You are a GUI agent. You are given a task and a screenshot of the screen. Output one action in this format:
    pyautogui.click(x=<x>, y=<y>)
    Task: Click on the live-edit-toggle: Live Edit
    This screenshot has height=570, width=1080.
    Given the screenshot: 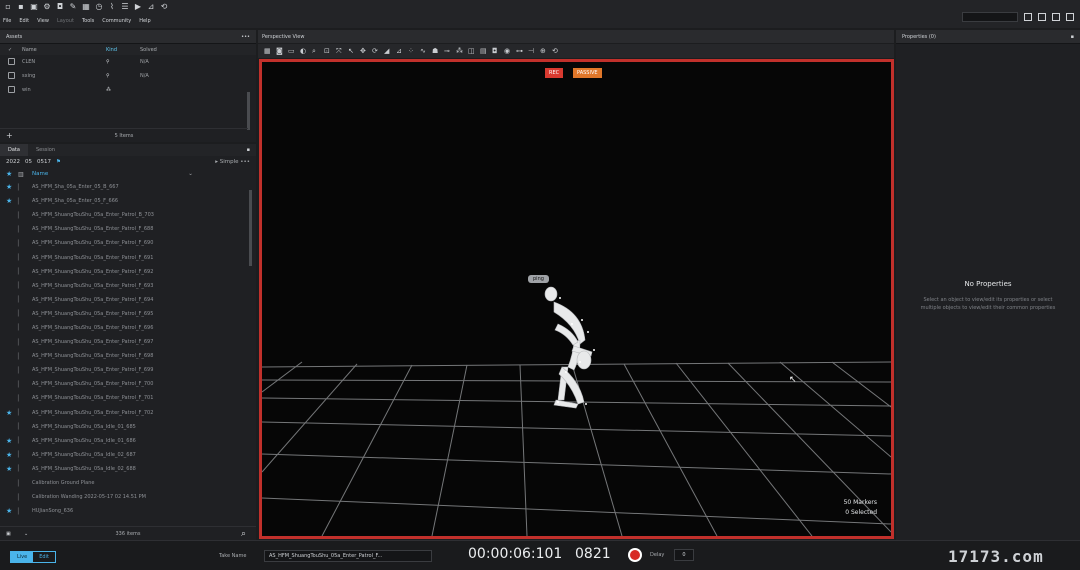 What is the action you would take?
    pyautogui.click(x=33, y=557)
    